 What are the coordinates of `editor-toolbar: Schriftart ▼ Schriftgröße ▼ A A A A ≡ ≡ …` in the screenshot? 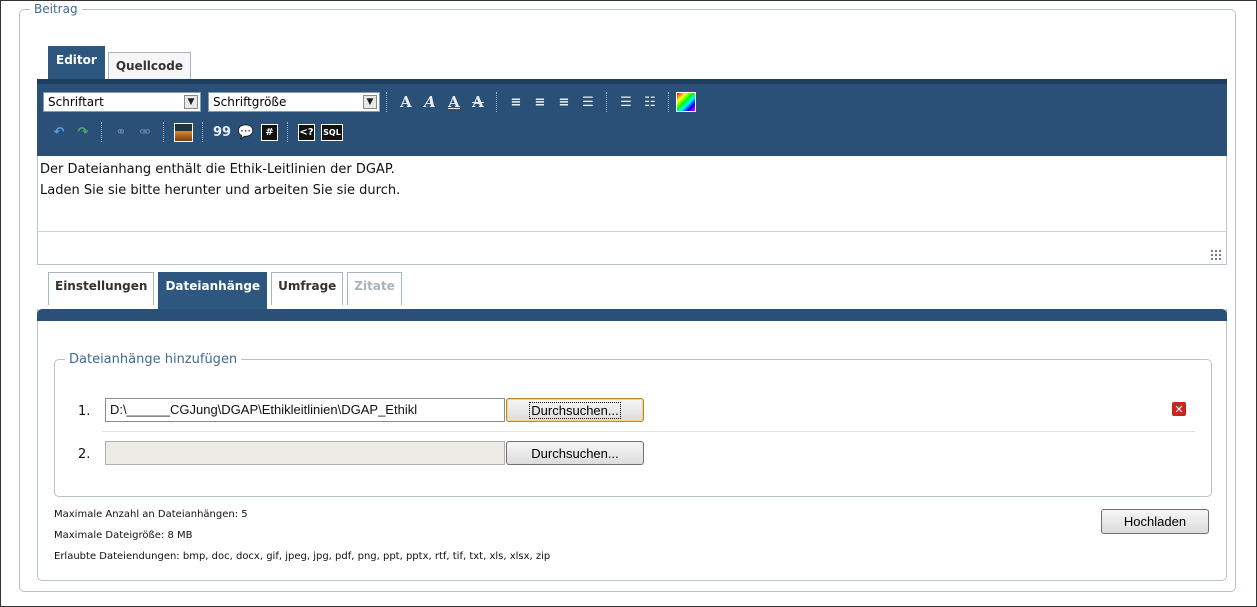 It's located at (632, 117).